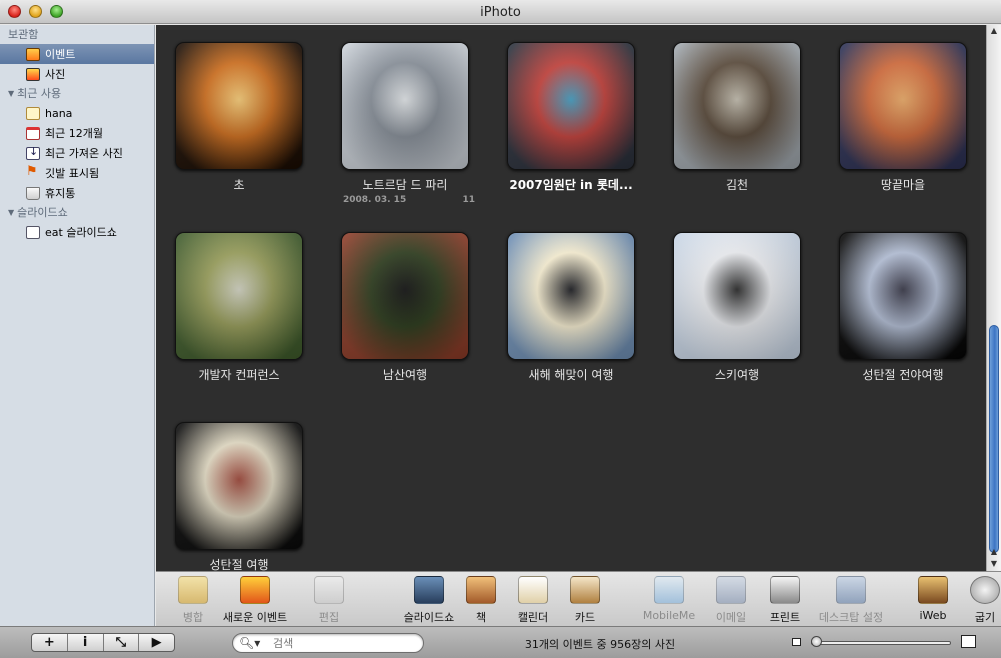 Image resolution: width=1001 pixels, height=658 pixels. I want to click on event-title: 새해 해맞이 여행, so click(571, 374).